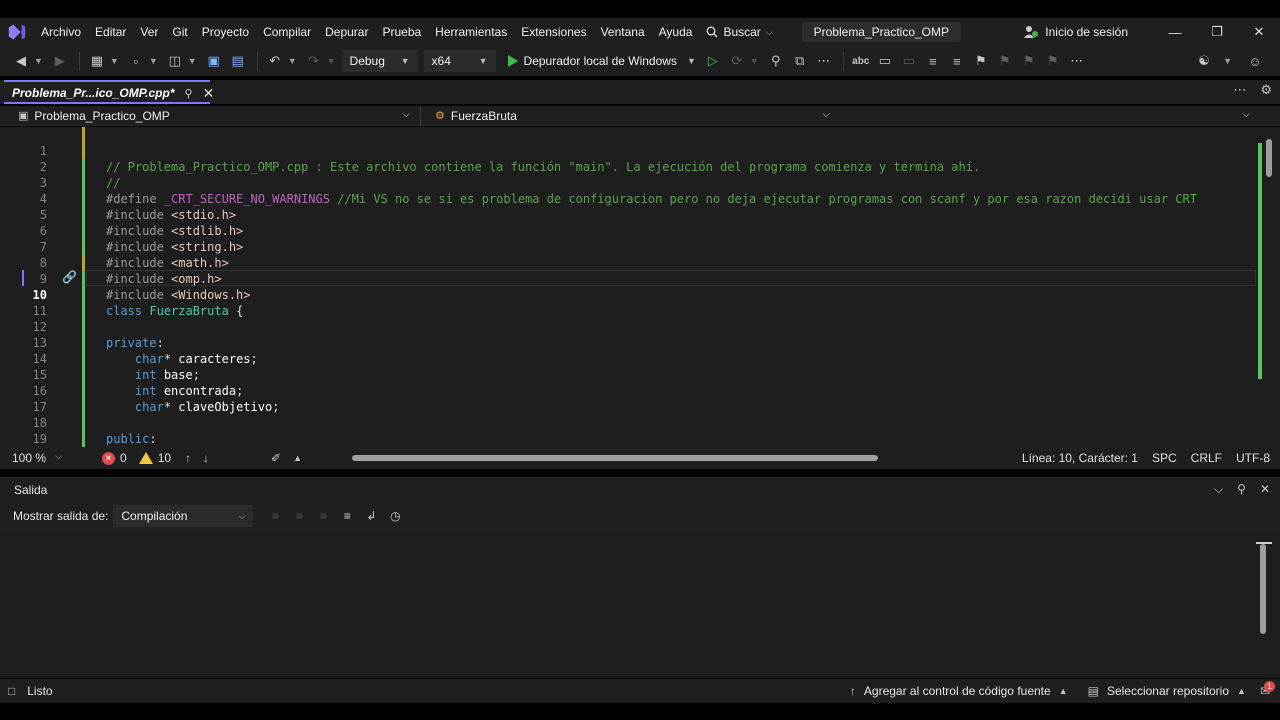 This screenshot has width=1280, height=720. I want to click on tab-overflow-icon: ⋯, so click(1239, 90).